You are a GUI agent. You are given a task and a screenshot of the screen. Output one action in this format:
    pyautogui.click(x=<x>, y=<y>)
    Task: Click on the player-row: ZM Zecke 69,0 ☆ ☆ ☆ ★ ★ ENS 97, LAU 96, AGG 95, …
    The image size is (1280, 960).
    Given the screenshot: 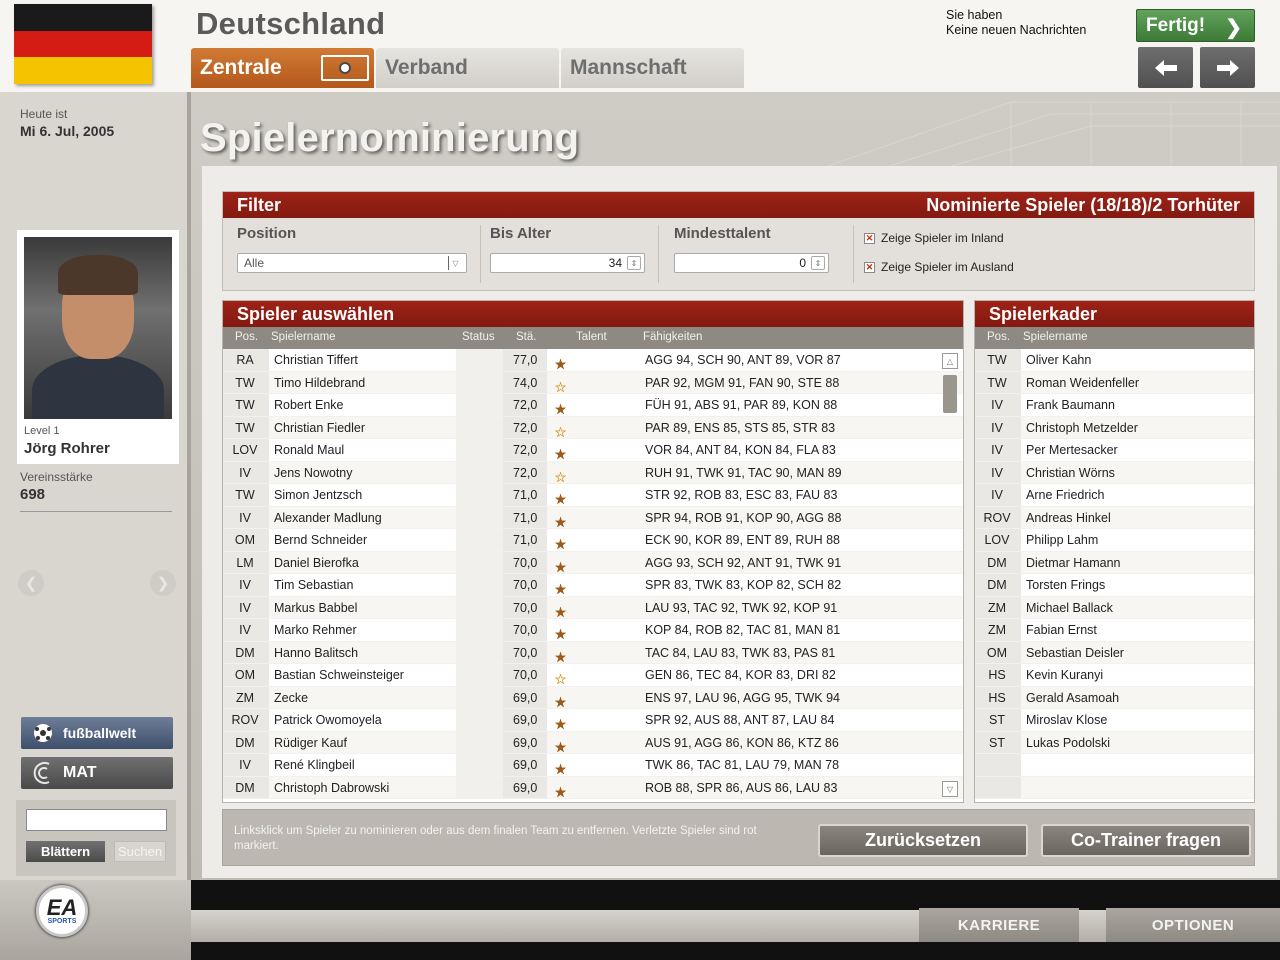 What is the action you would take?
    pyautogui.click(x=593, y=697)
    